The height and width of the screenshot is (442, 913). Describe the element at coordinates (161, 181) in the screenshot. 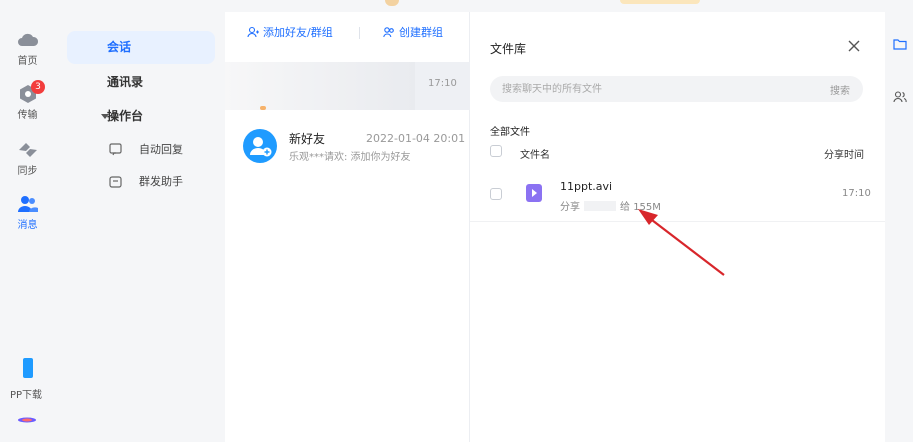

I see `nav-sub-broadcast-label: 群发助手` at that location.